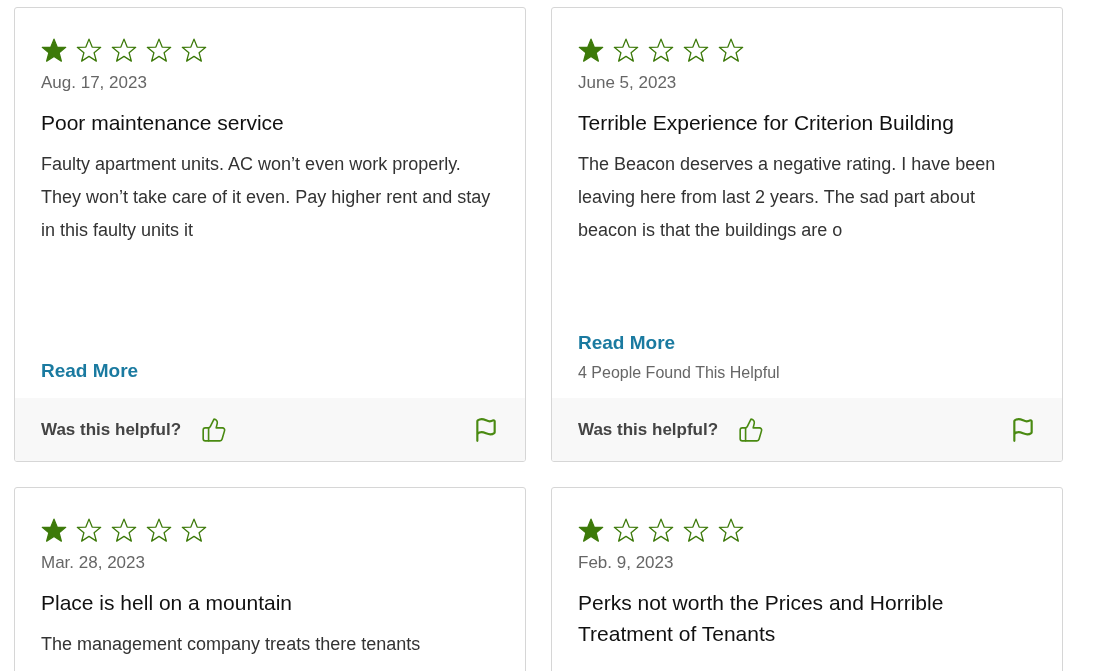 The height and width of the screenshot is (671, 1107). I want to click on review-title: Poor maintenance service, so click(163, 123).